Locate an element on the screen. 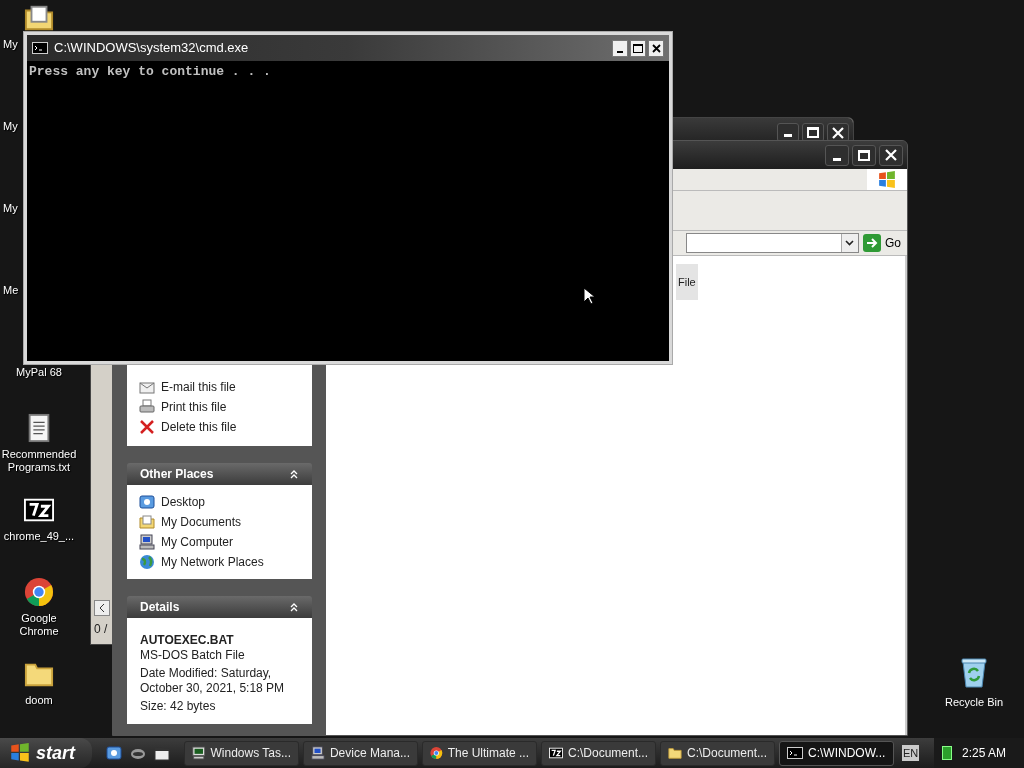 The width and height of the screenshot is (1024, 768). desktop-icon-label: MyPal 68 is located at coordinates (39, 372).